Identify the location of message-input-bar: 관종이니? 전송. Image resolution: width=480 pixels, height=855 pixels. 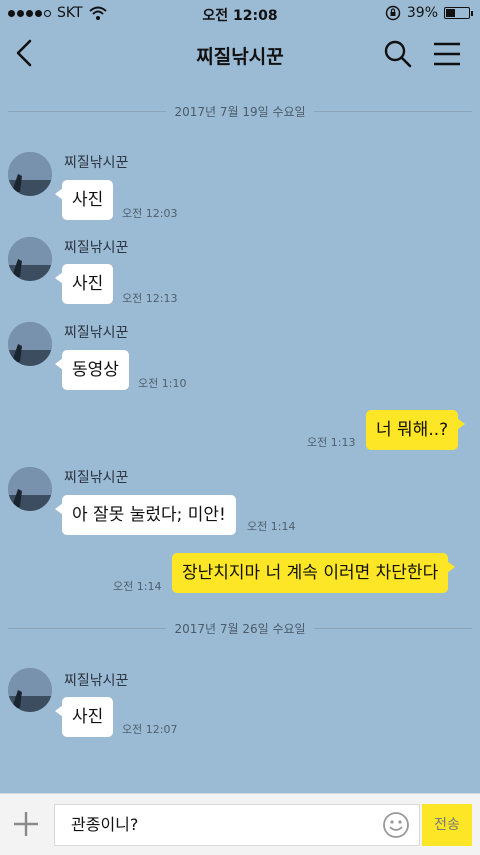
(240, 824).